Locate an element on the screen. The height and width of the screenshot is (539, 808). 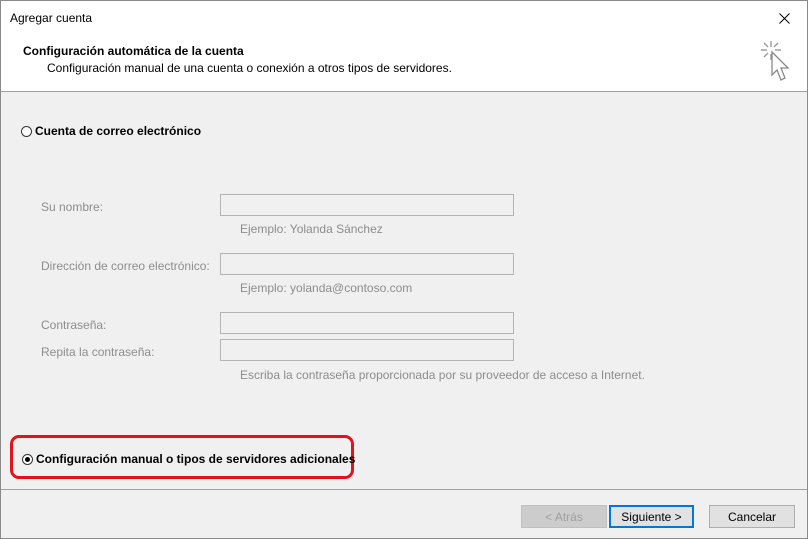
footer-divider is located at coordinates (404, 489).